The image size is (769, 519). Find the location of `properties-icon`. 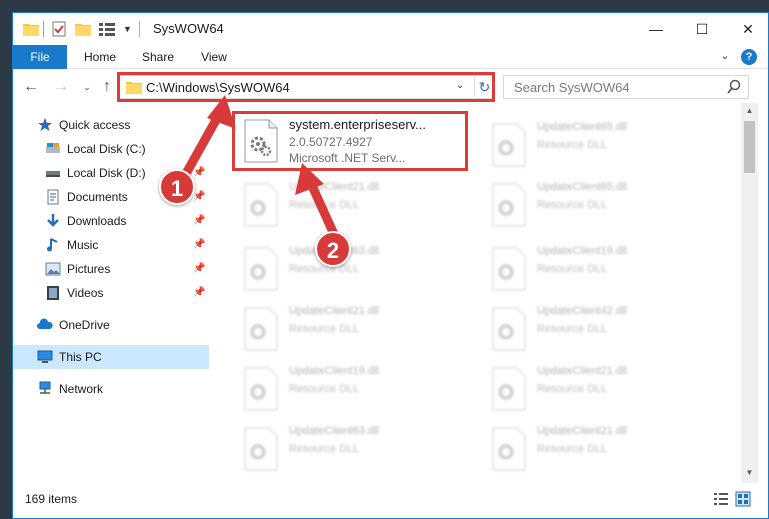

properties-icon is located at coordinates (59, 29).